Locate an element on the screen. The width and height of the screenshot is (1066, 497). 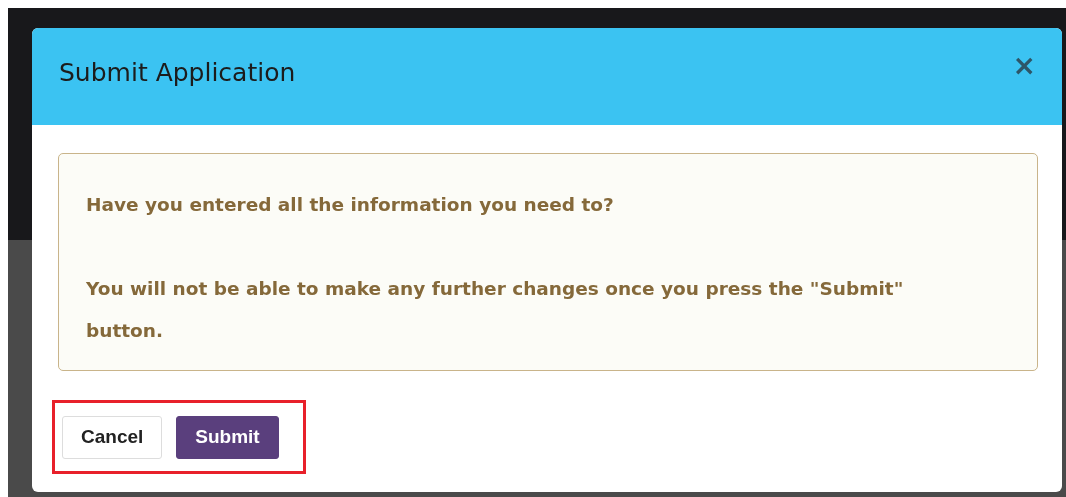
modal-title: Submit Application is located at coordinates (177, 72).